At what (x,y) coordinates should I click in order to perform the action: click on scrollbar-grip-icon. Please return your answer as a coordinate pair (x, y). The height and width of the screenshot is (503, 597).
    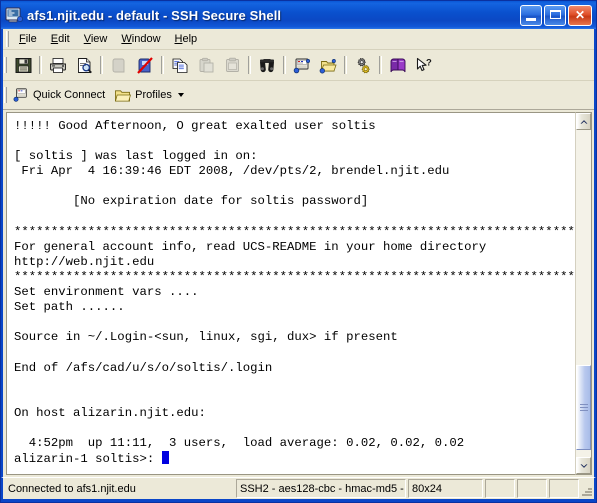
    Looking at the image, I should click on (583, 408).